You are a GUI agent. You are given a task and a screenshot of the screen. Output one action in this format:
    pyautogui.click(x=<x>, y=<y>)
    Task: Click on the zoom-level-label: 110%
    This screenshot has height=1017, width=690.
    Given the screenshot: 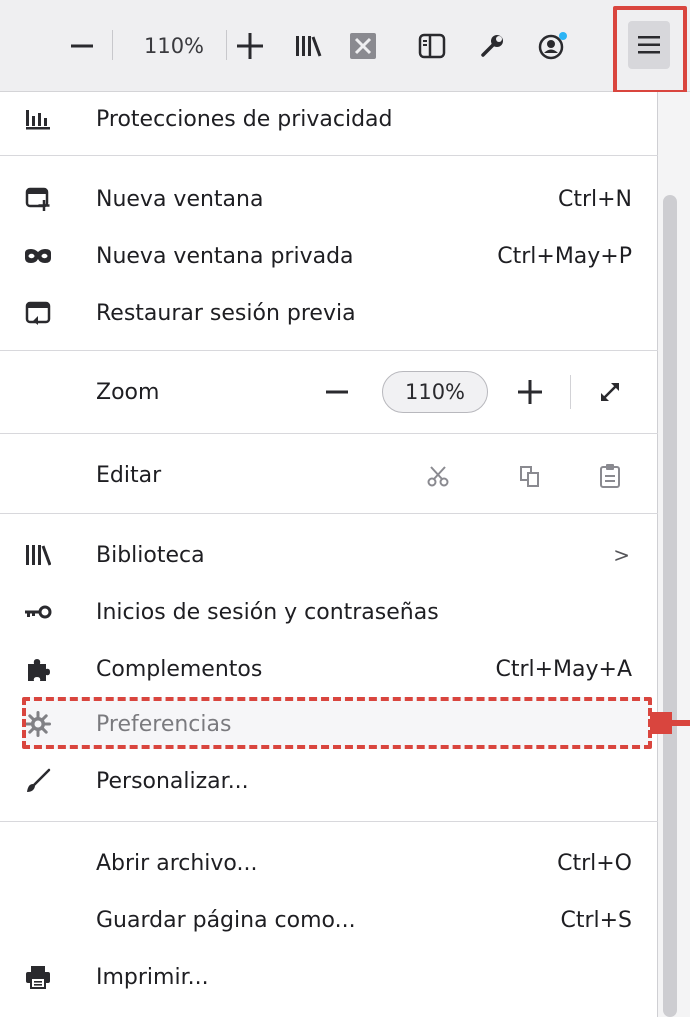 What is the action you would take?
    pyautogui.click(x=174, y=46)
    